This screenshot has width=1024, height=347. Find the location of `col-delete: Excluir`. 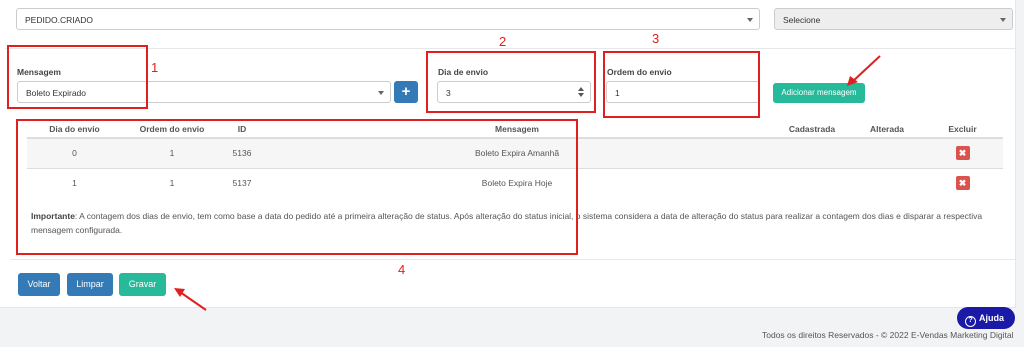

col-delete: Excluir is located at coordinates (962, 130).